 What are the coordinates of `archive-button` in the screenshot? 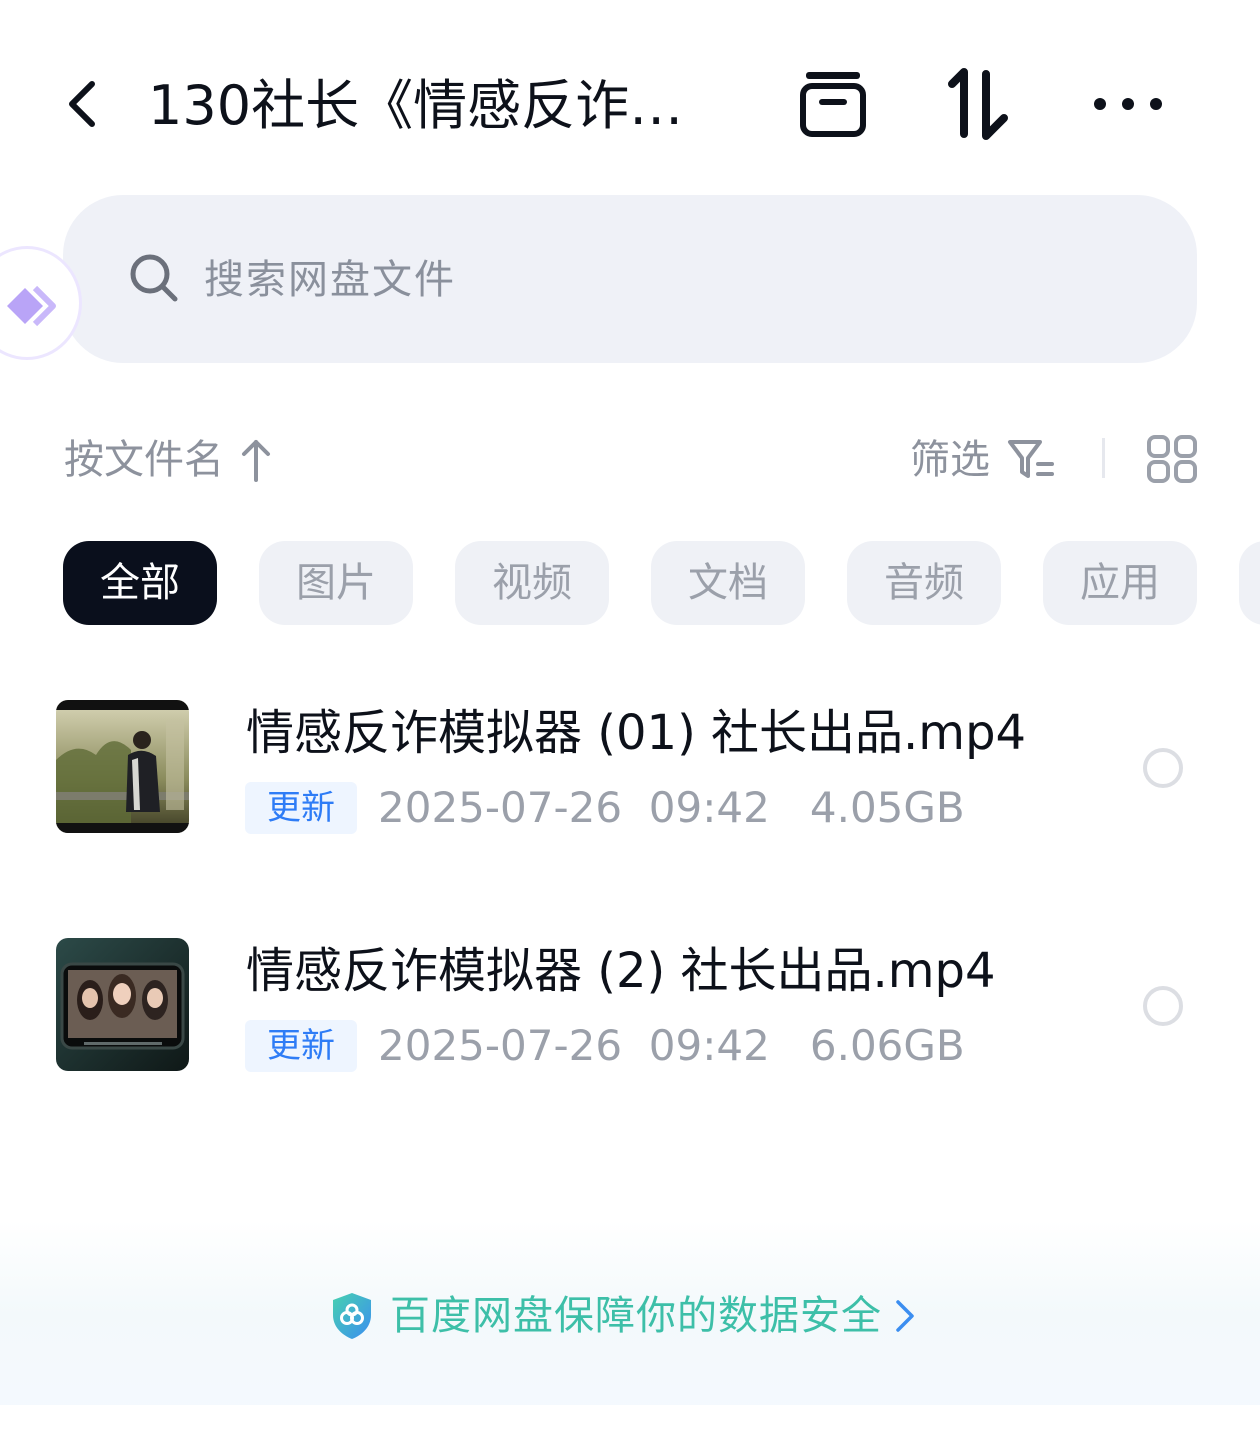 It's located at (833, 104).